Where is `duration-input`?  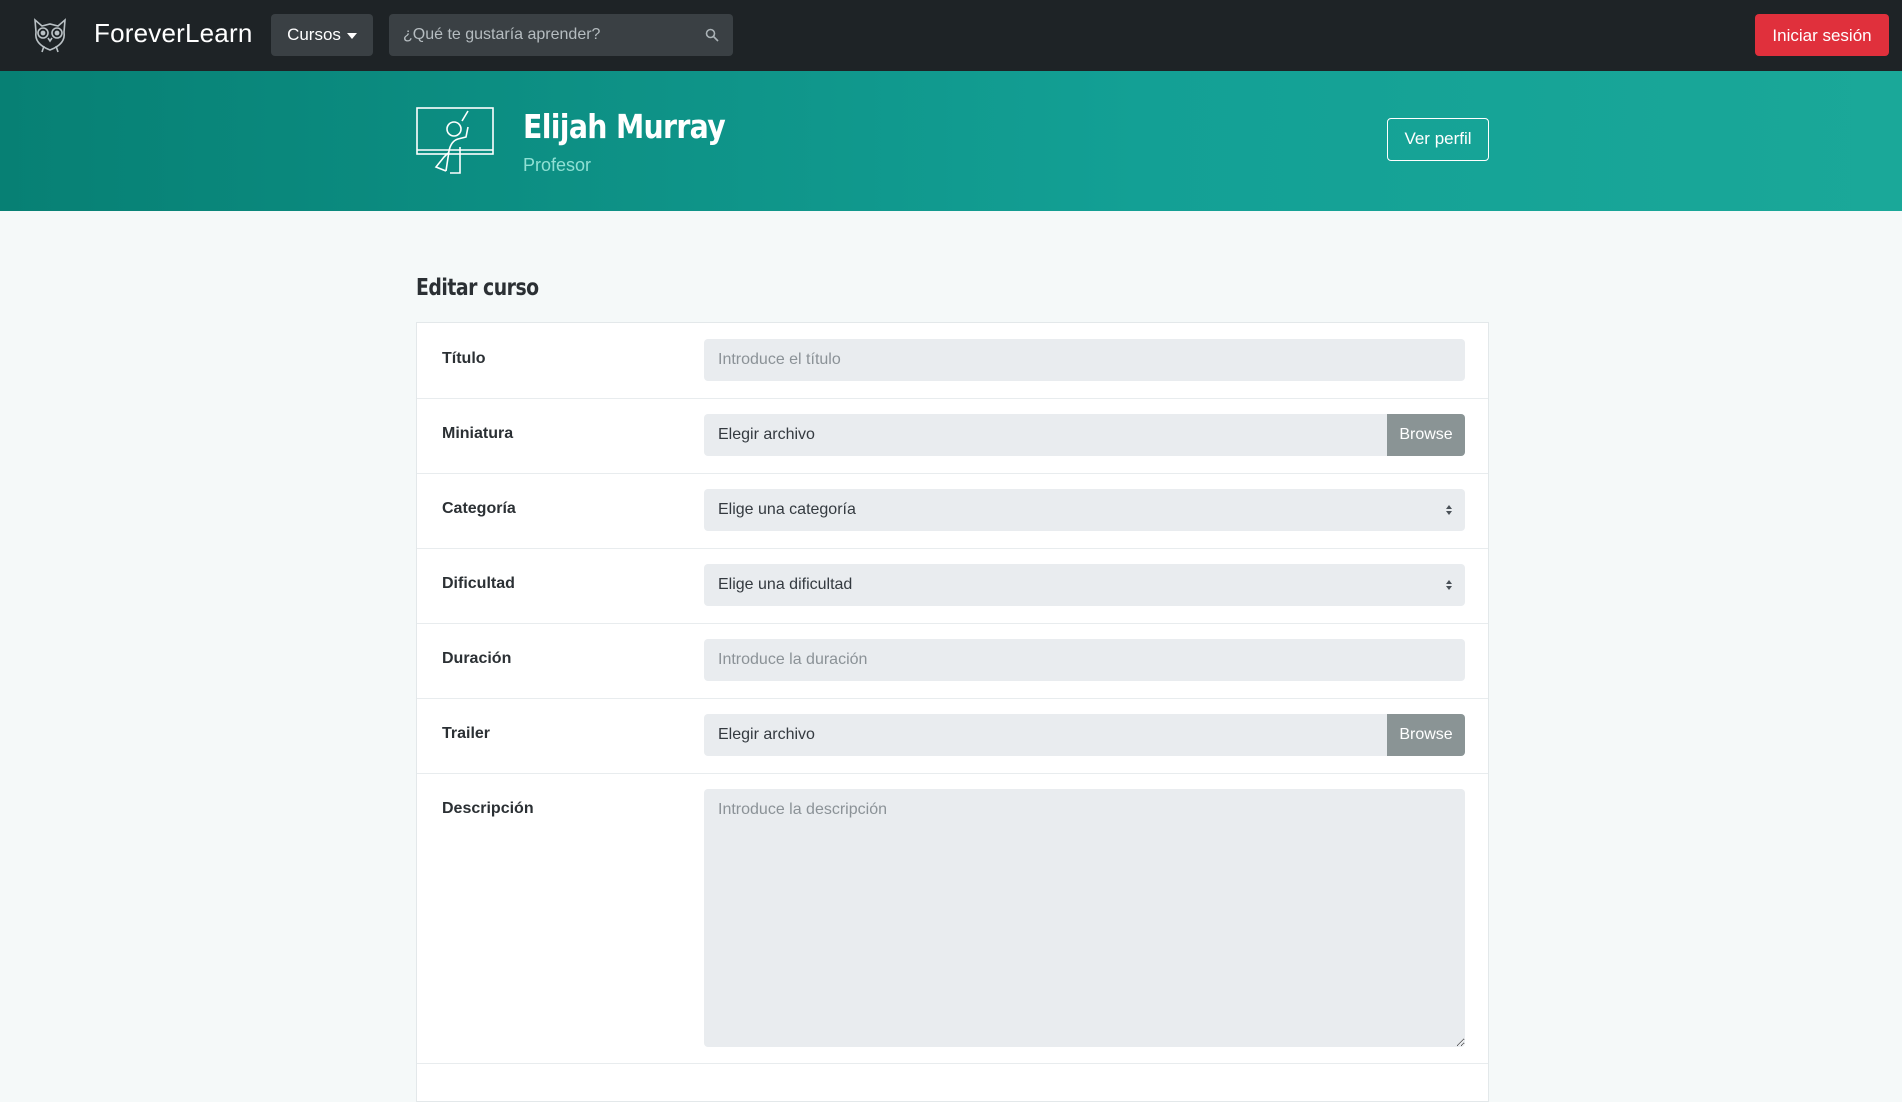 duration-input is located at coordinates (1084, 660).